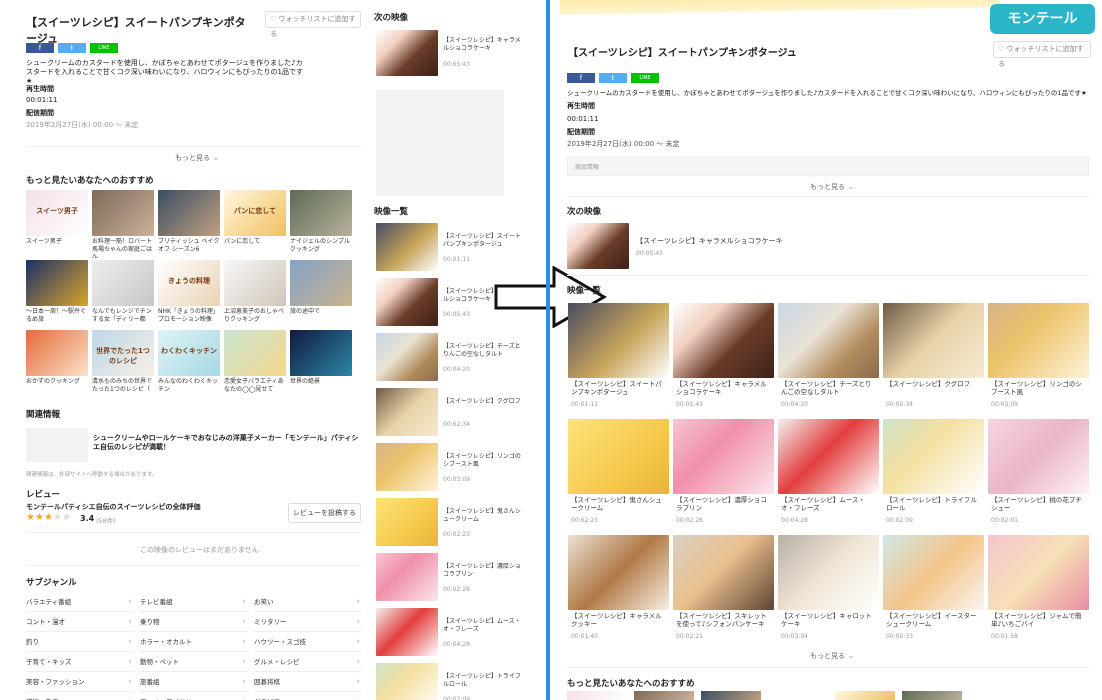  What do you see at coordinates (829, 388) in the screenshot?
I see `video-title: 【スイーツレシピ】チーズとりんごの空なしタルト` at bounding box center [829, 388].